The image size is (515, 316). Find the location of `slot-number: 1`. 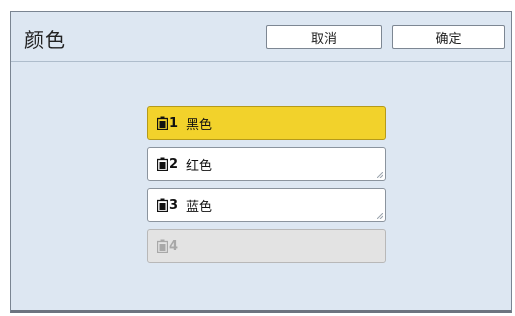

slot-number: 1 is located at coordinates (174, 123).